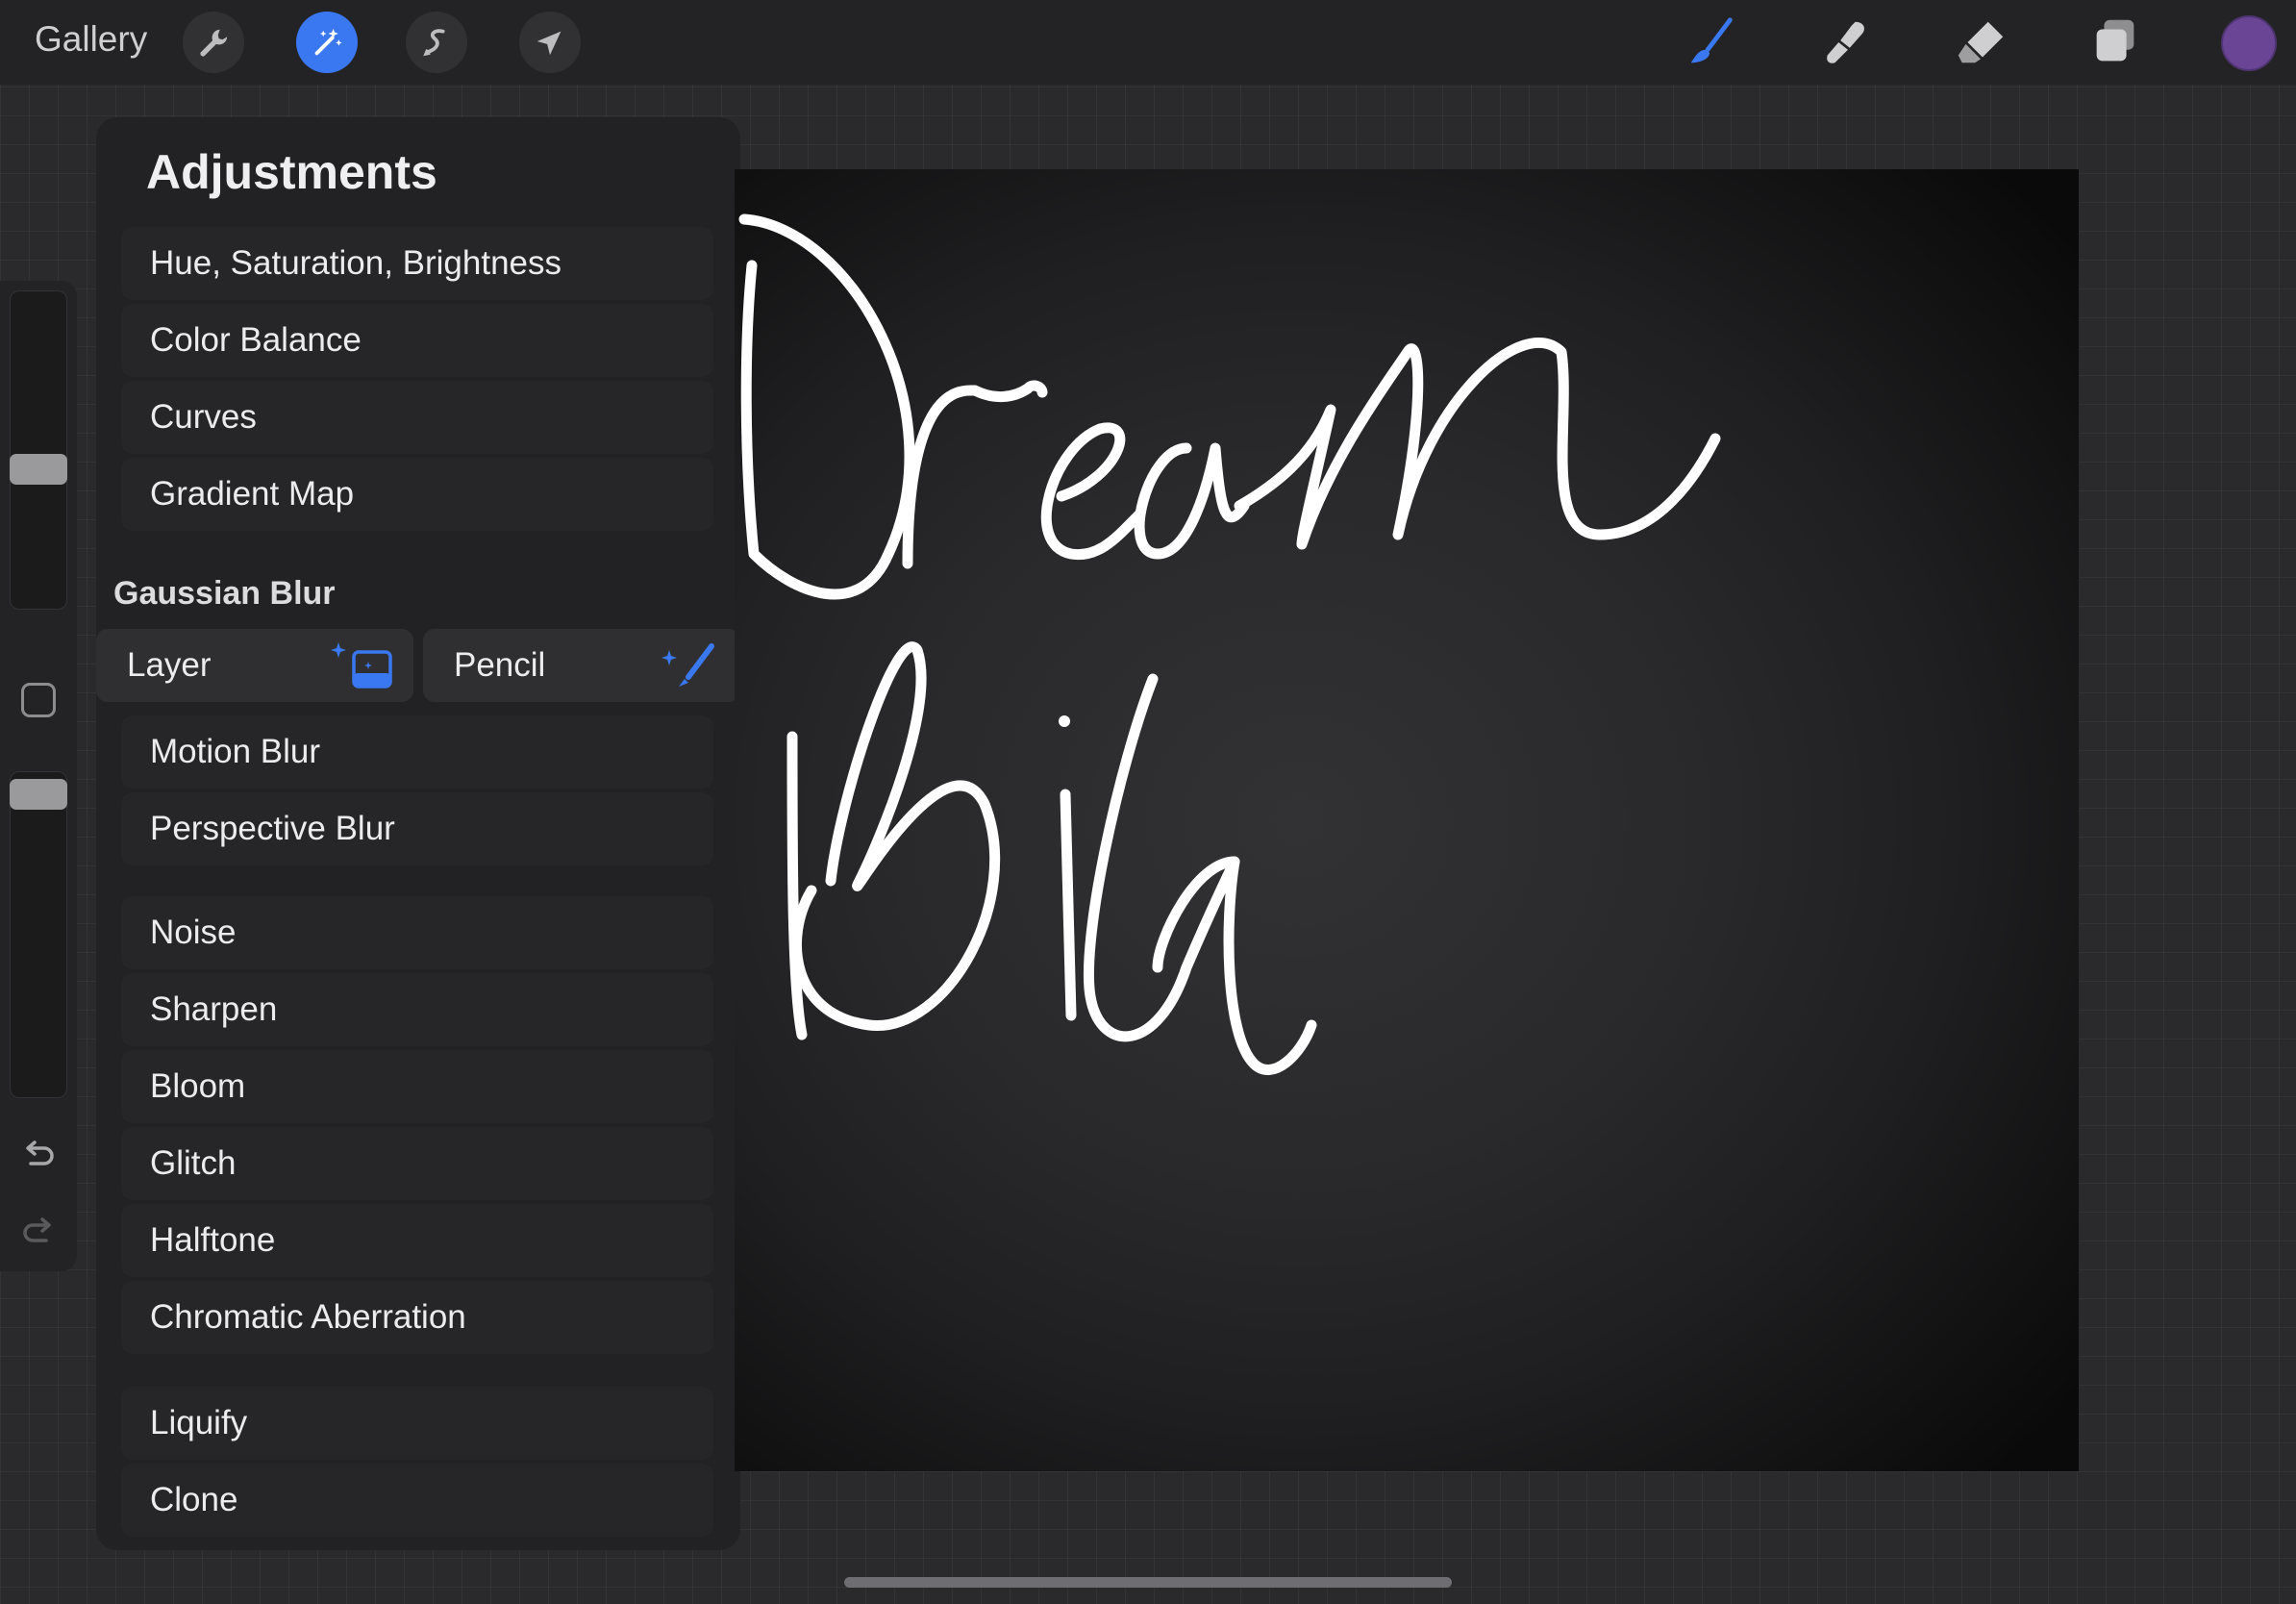 The image size is (2296, 1604). Describe the element at coordinates (38, 469) in the screenshot. I see `brush-size-thumb` at that location.